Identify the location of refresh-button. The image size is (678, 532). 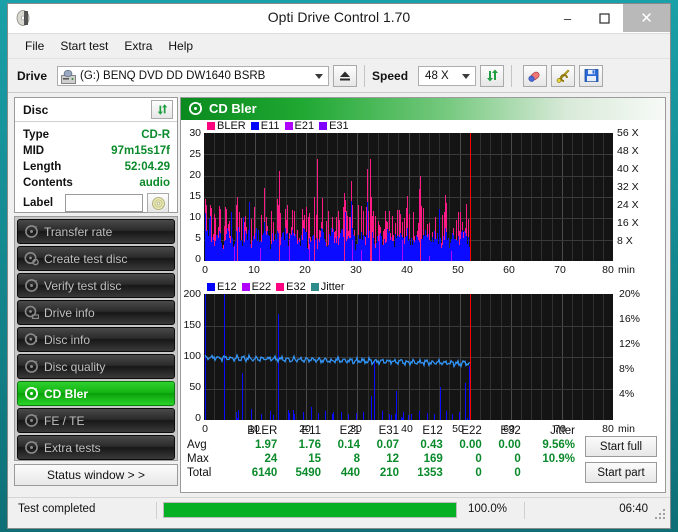
(492, 75).